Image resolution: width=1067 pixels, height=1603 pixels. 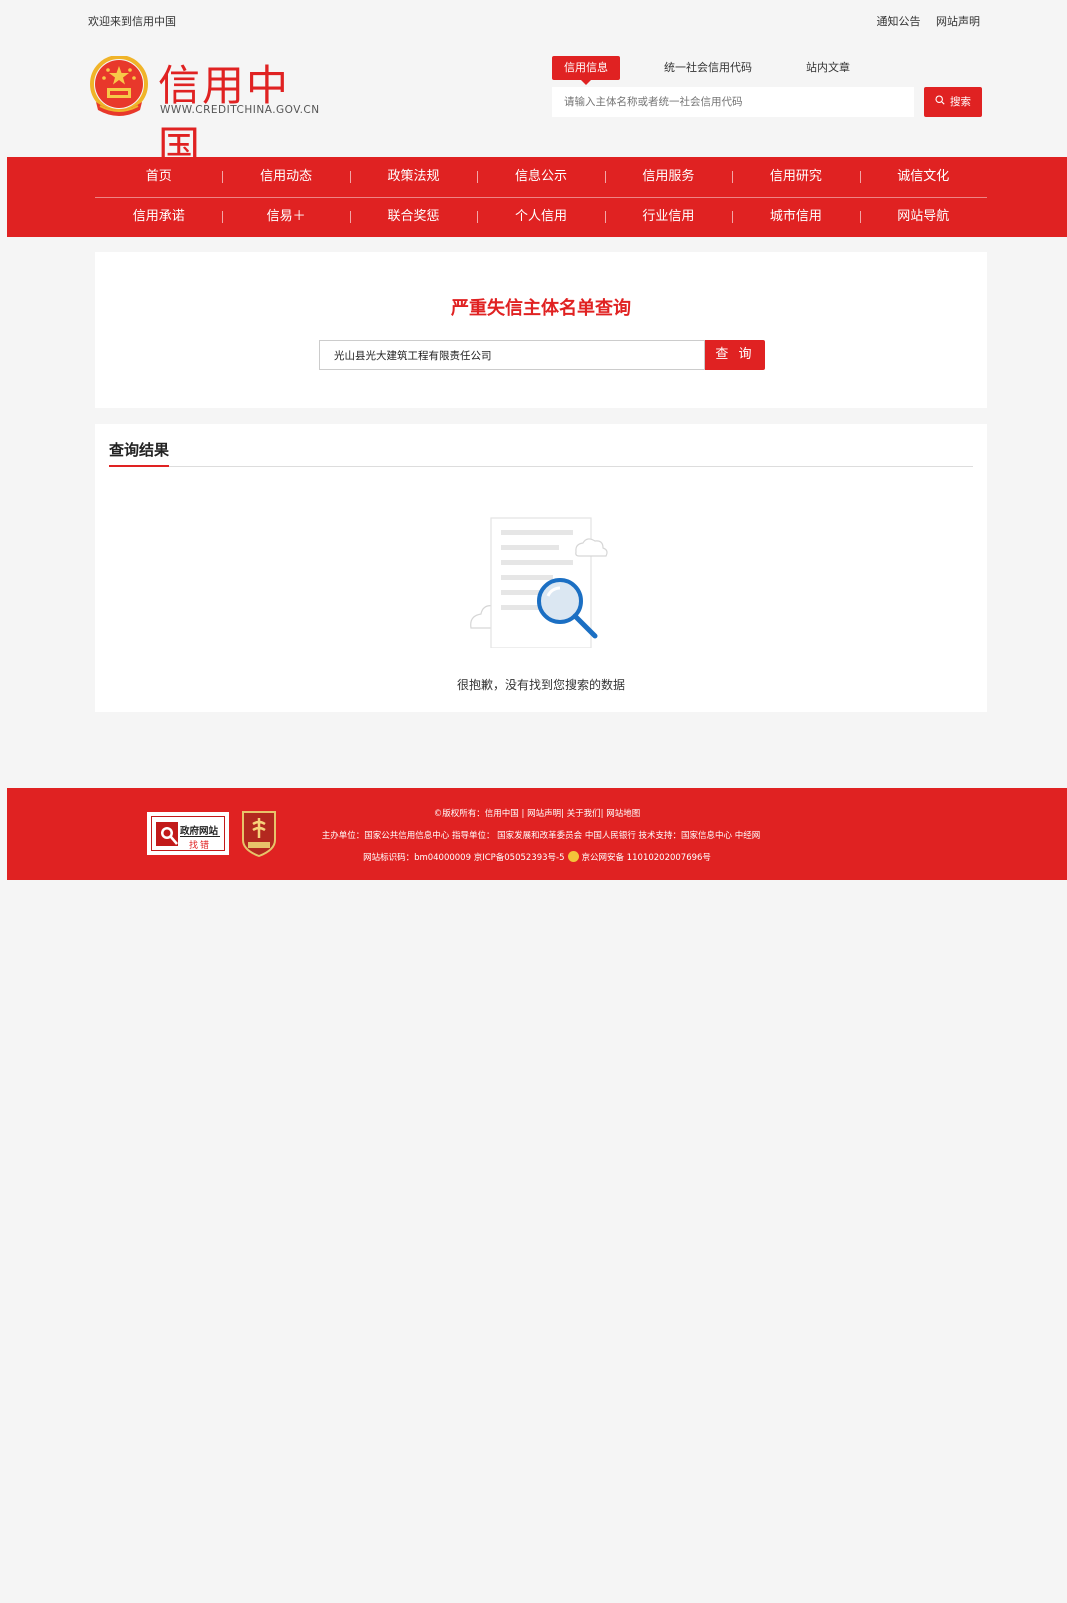 What do you see at coordinates (828, 68) in the screenshot?
I see `tab-site-articles: 站内文章` at bounding box center [828, 68].